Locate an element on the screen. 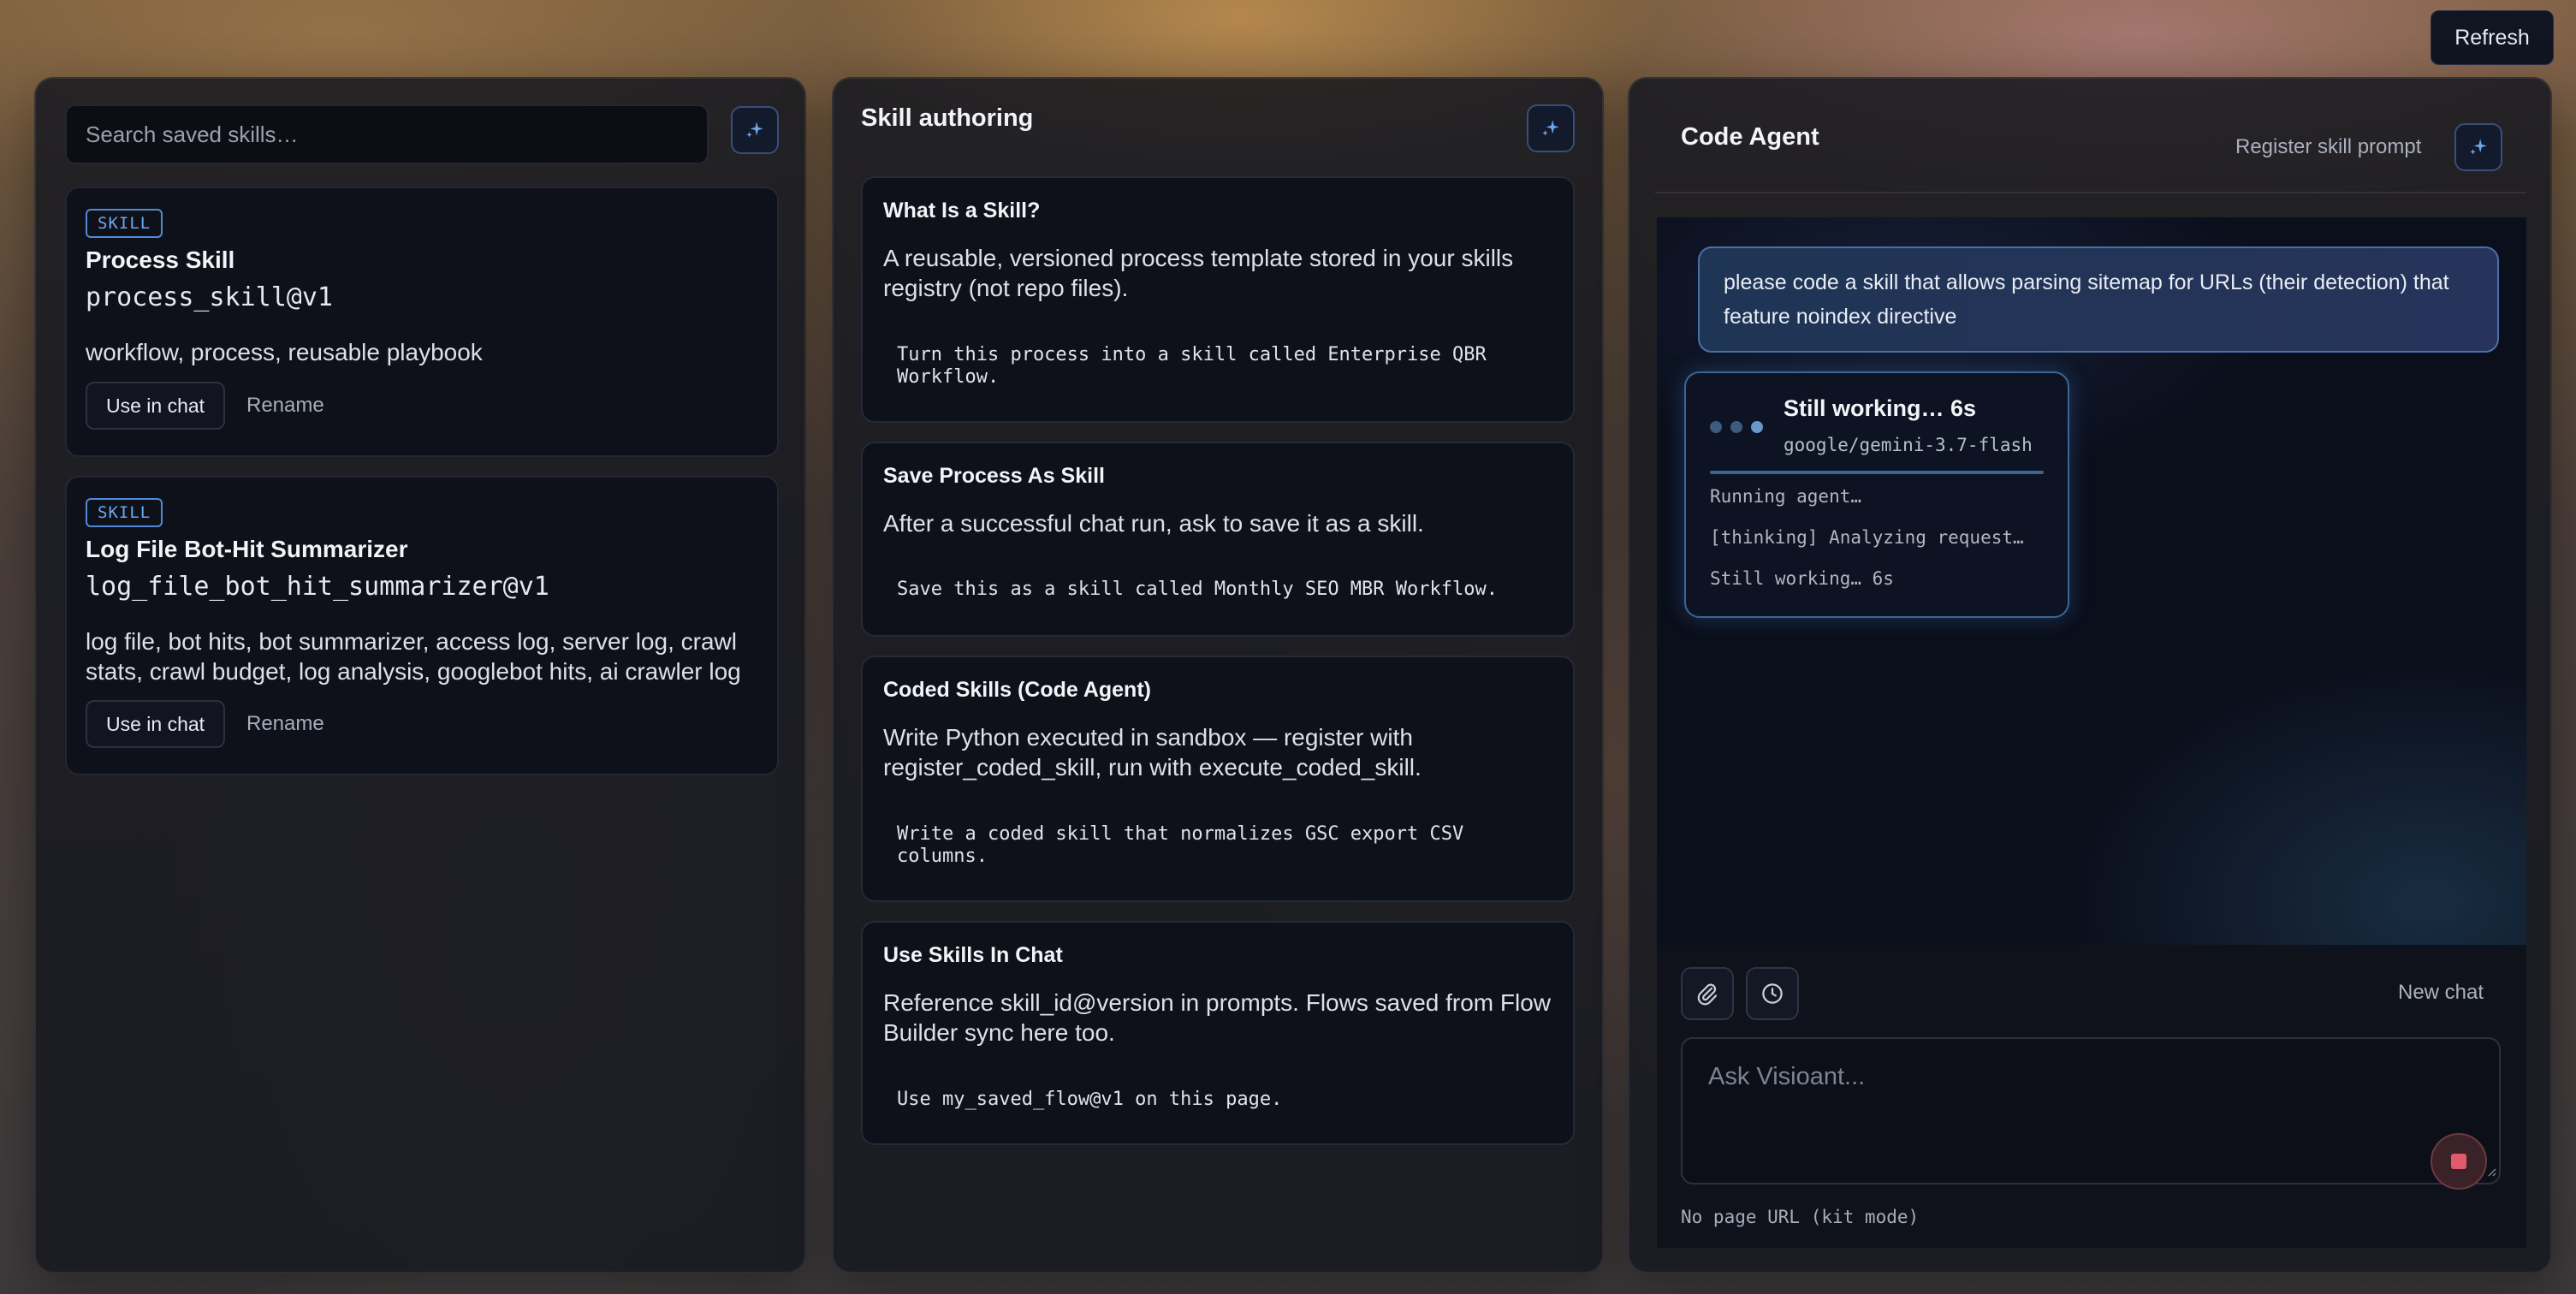 The width and height of the screenshot is (2576, 1294). log-line: Still working… 6s is located at coordinates (1802, 579).